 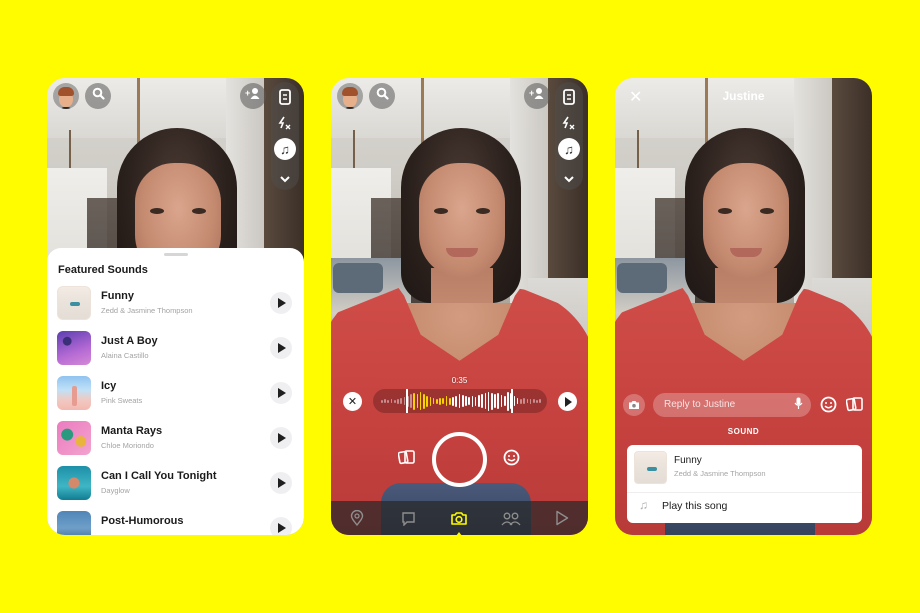 I want to click on sheet-grabber, so click(x=176, y=254).